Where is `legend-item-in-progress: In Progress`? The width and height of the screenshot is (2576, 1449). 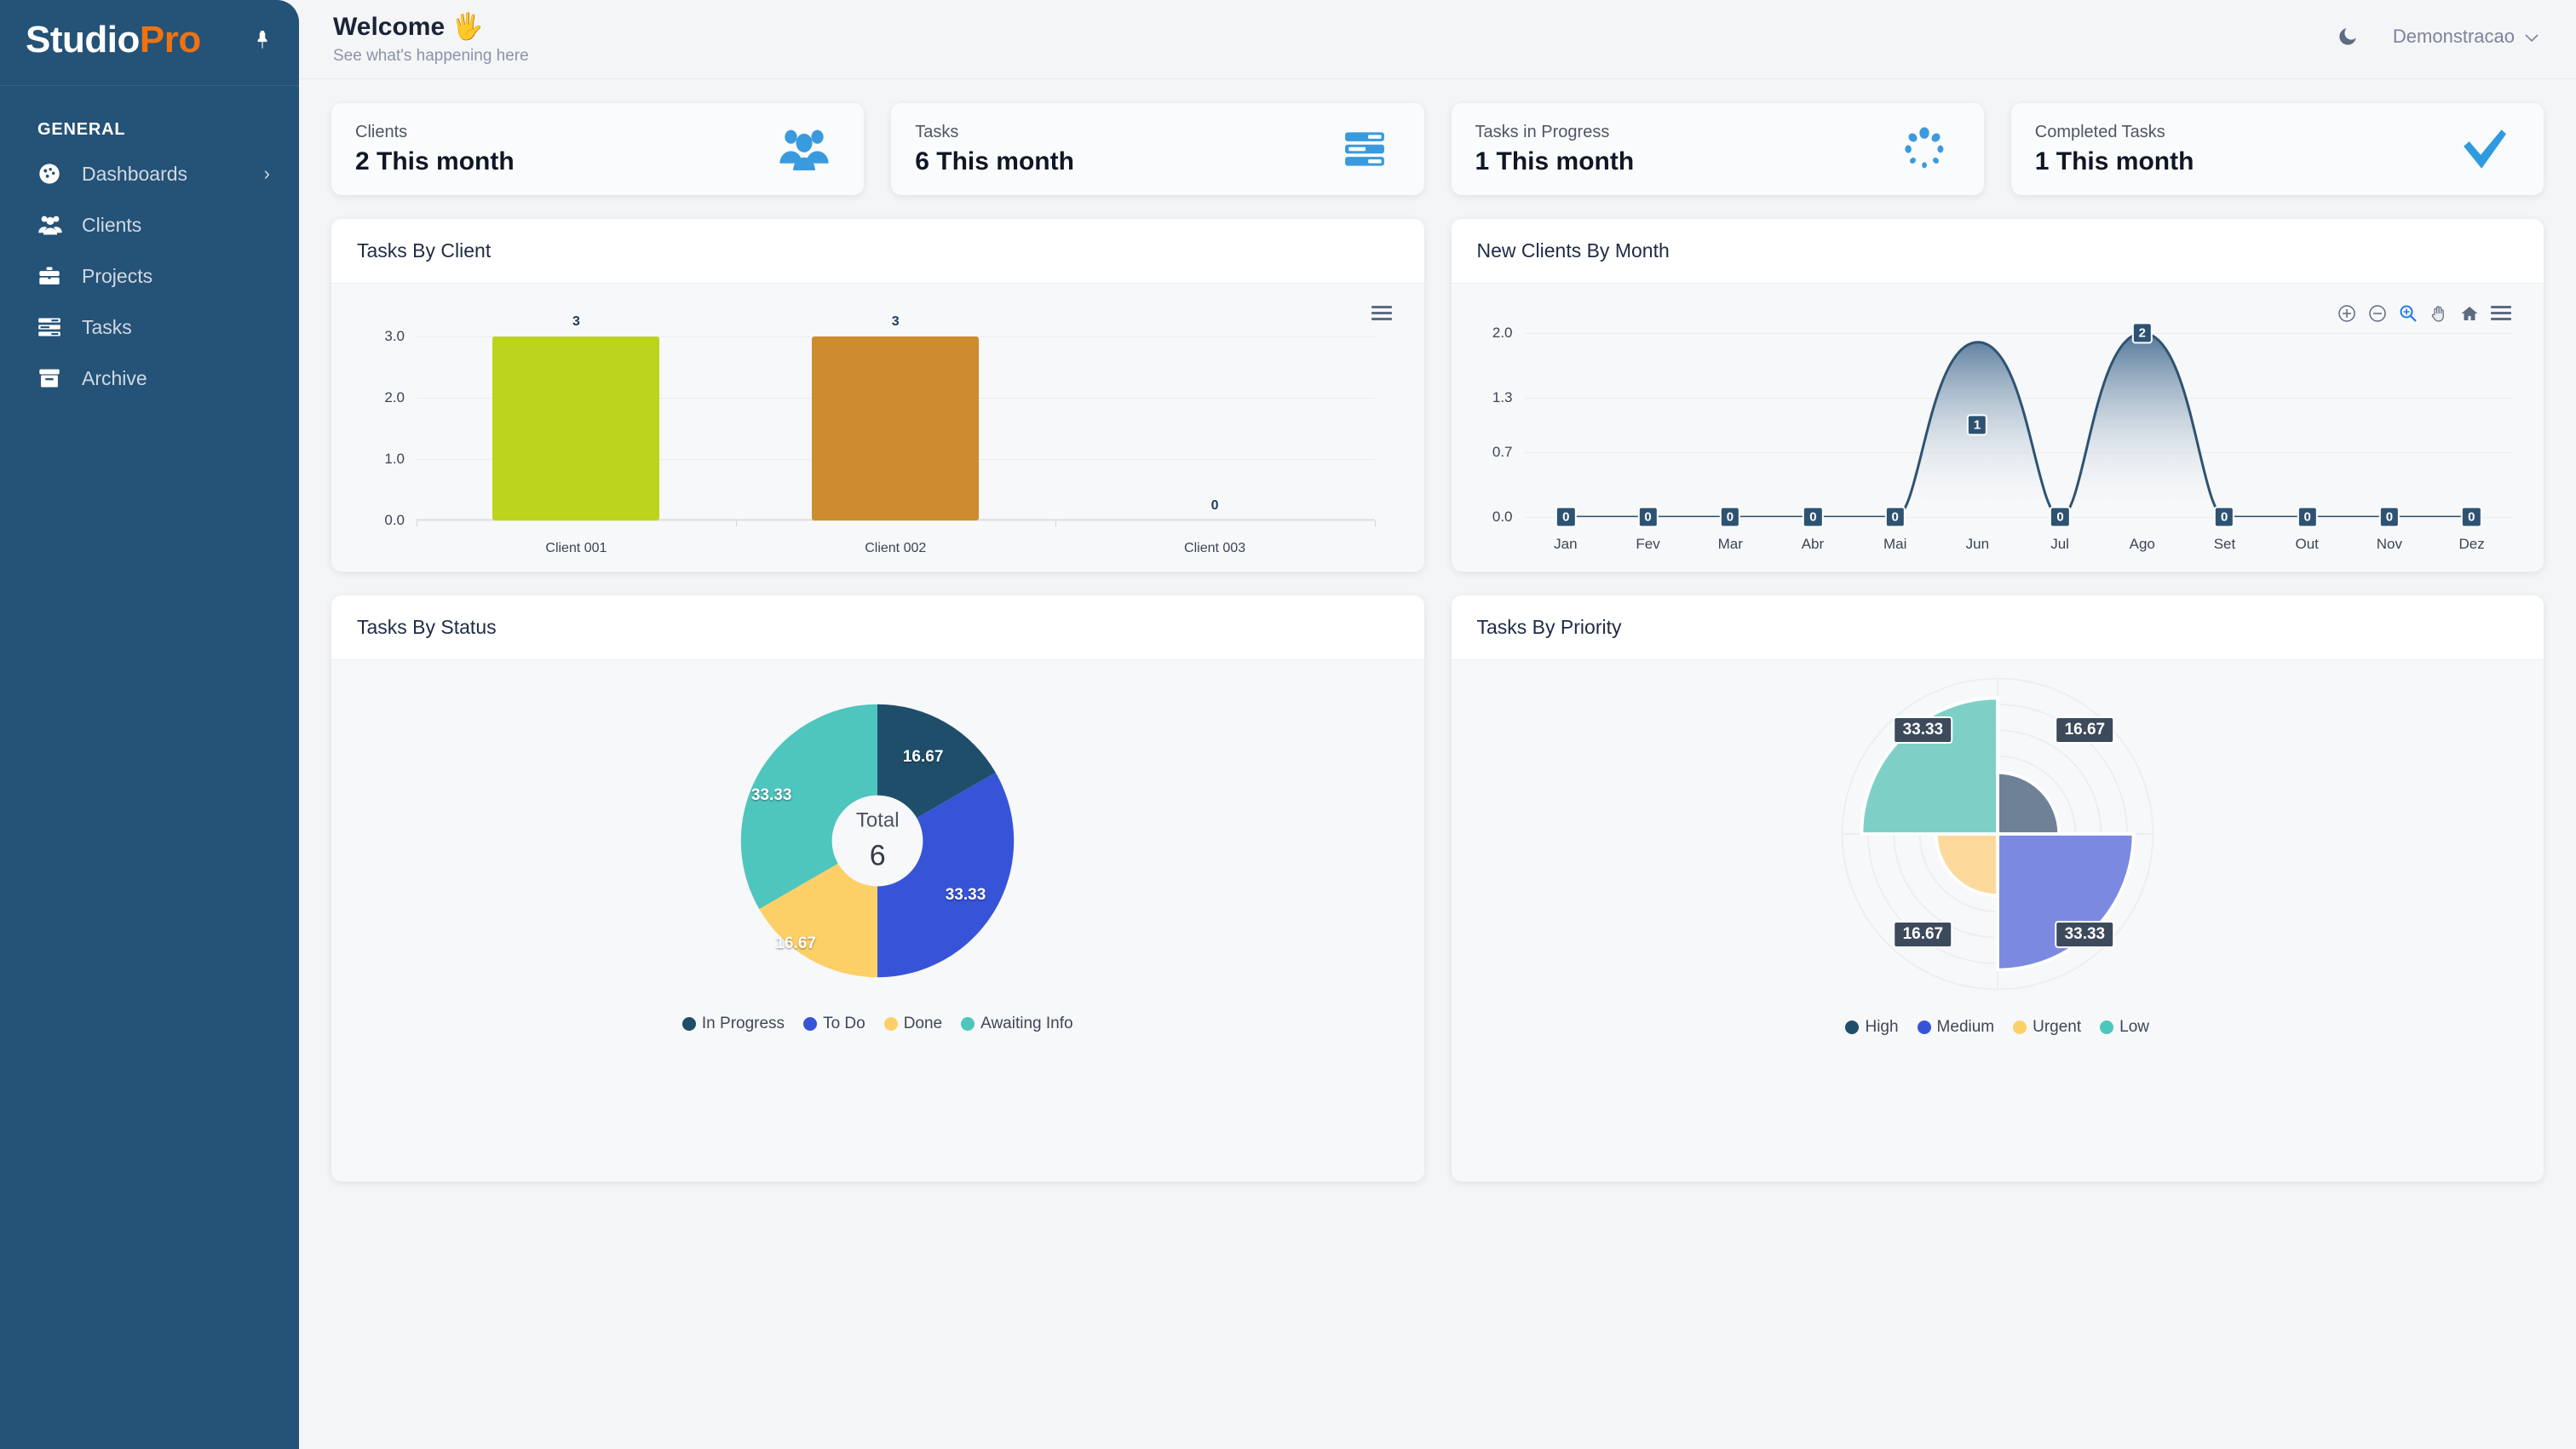 legend-item-in-progress: In Progress is located at coordinates (733, 1024).